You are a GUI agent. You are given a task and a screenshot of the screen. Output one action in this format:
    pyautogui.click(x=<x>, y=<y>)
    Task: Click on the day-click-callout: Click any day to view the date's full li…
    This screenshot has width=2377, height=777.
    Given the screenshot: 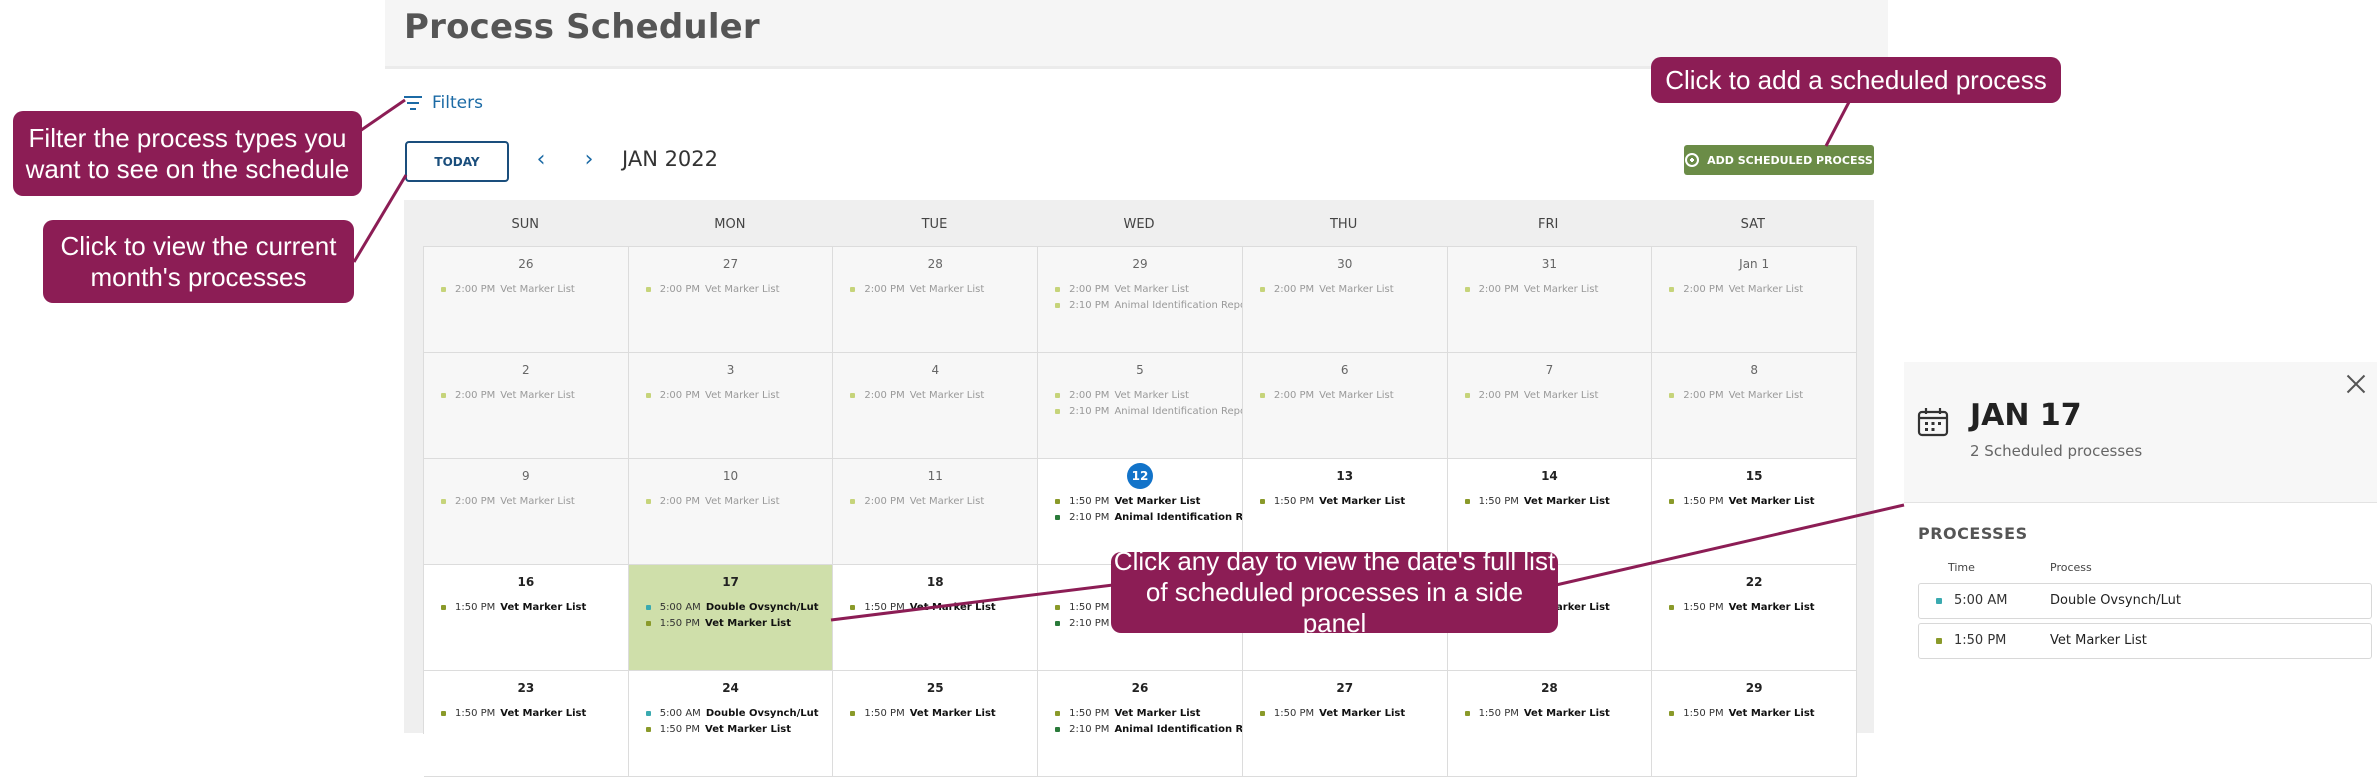 What is the action you would take?
    pyautogui.click(x=1334, y=592)
    